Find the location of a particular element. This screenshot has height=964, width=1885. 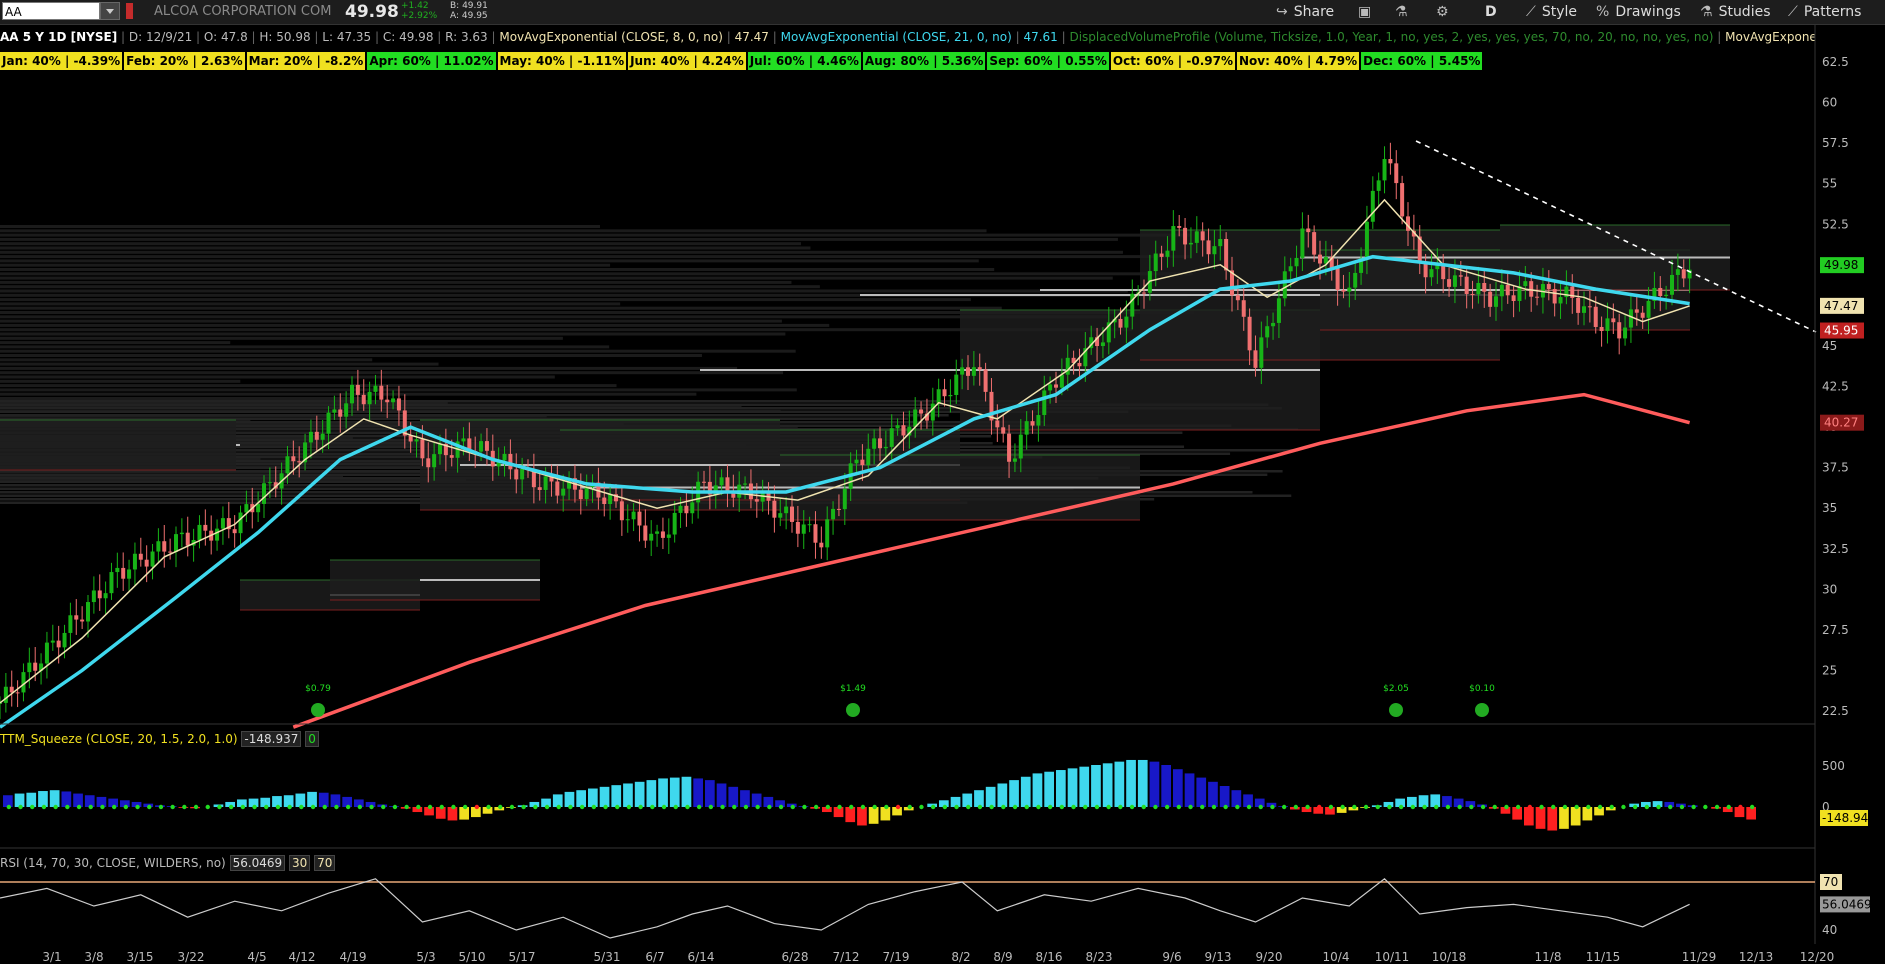

time-tick-label: 7/12 is located at coordinates (846, 957).